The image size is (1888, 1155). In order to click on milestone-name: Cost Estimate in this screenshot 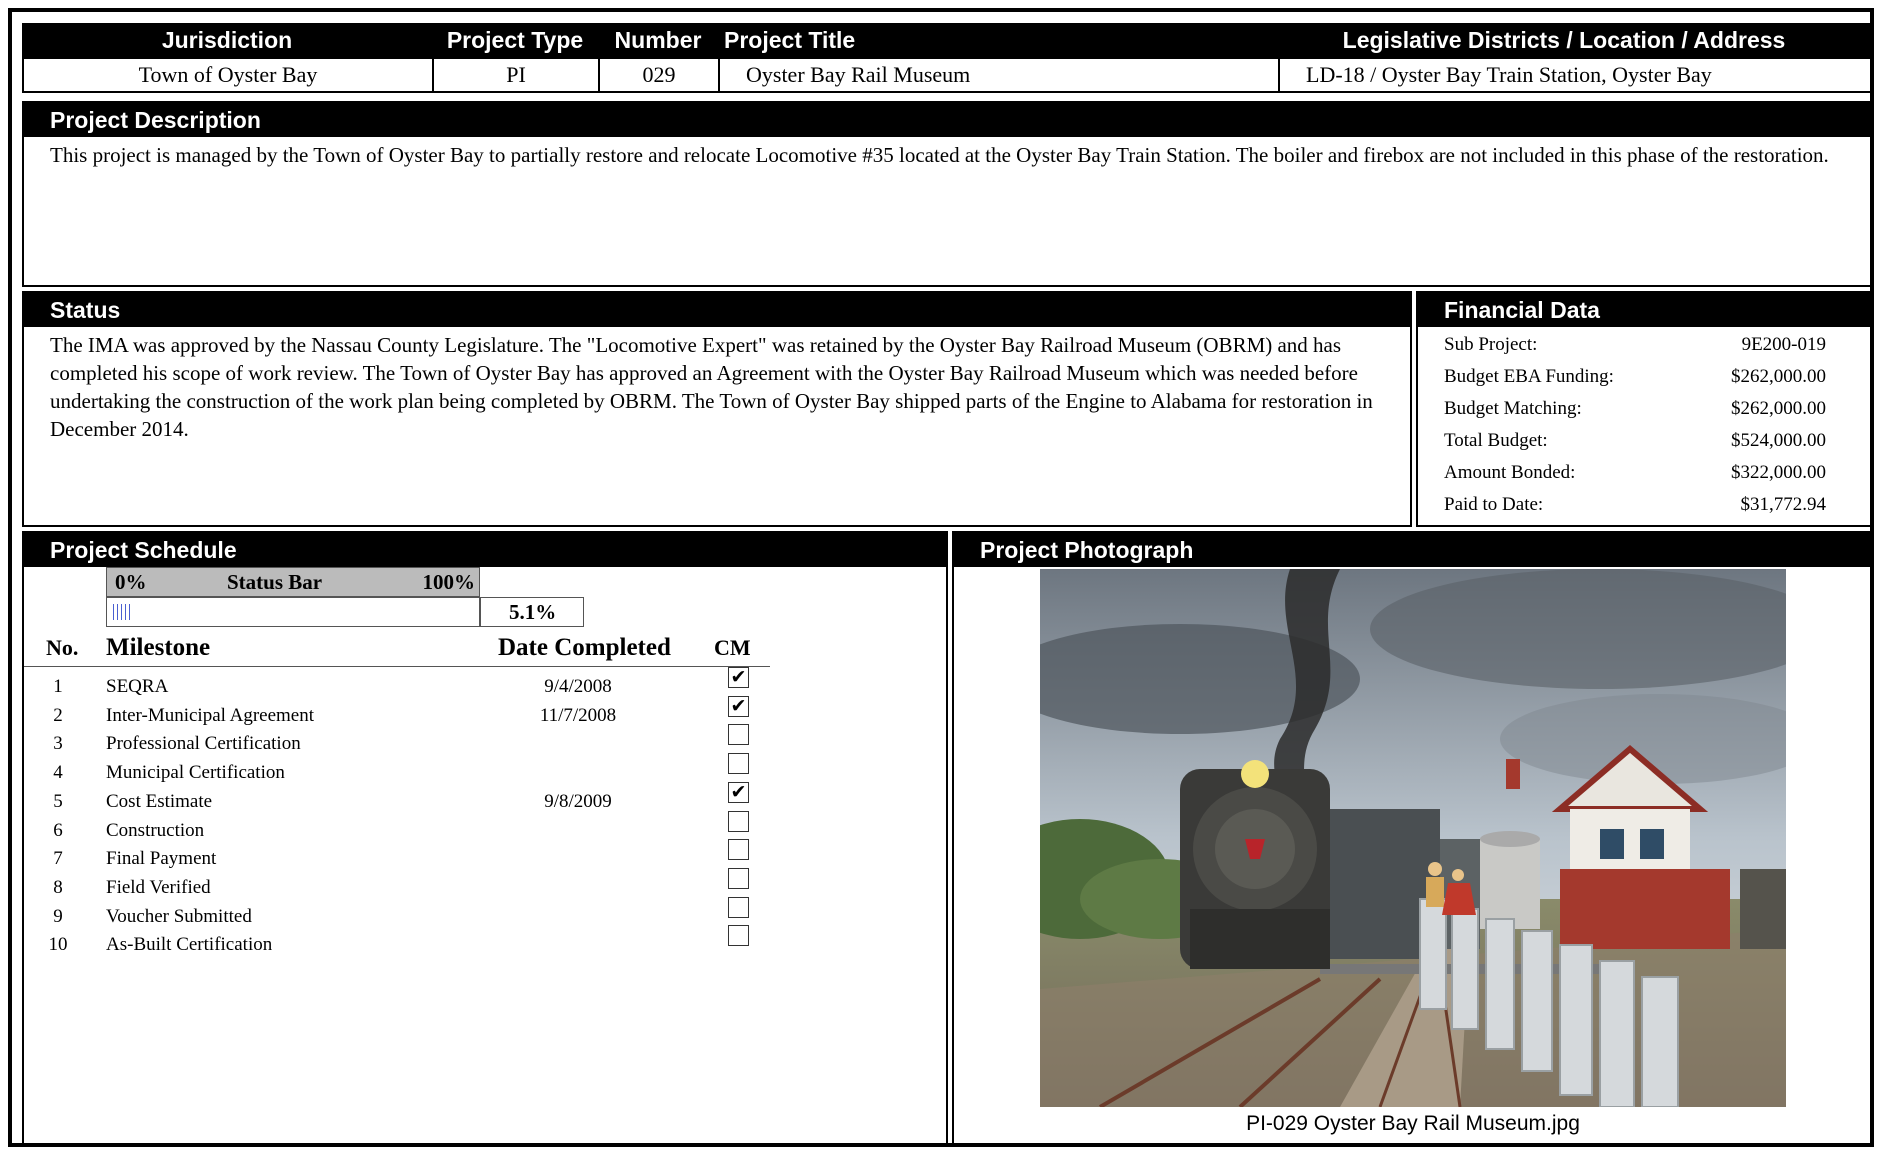, I will do `click(159, 801)`.